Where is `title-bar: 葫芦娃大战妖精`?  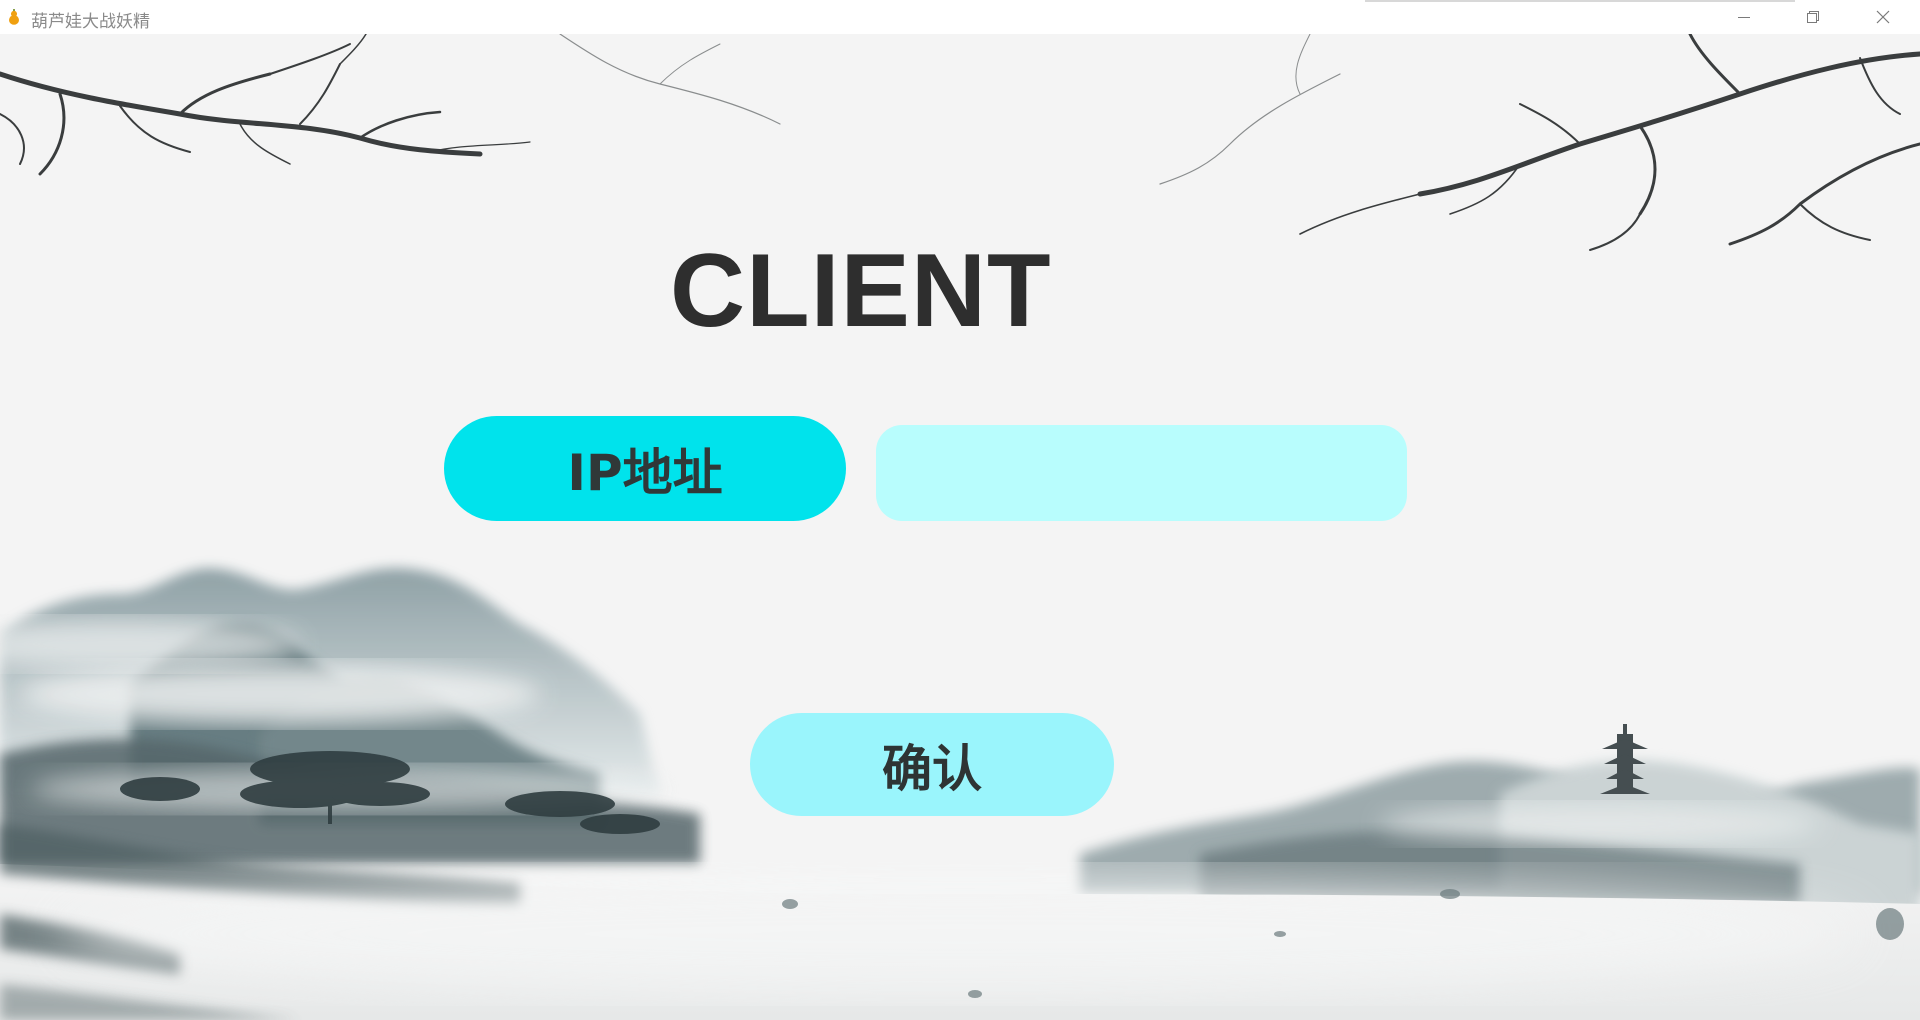 title-bar: 葫芦娃大战妖精 is located at coordinates (960, 17).